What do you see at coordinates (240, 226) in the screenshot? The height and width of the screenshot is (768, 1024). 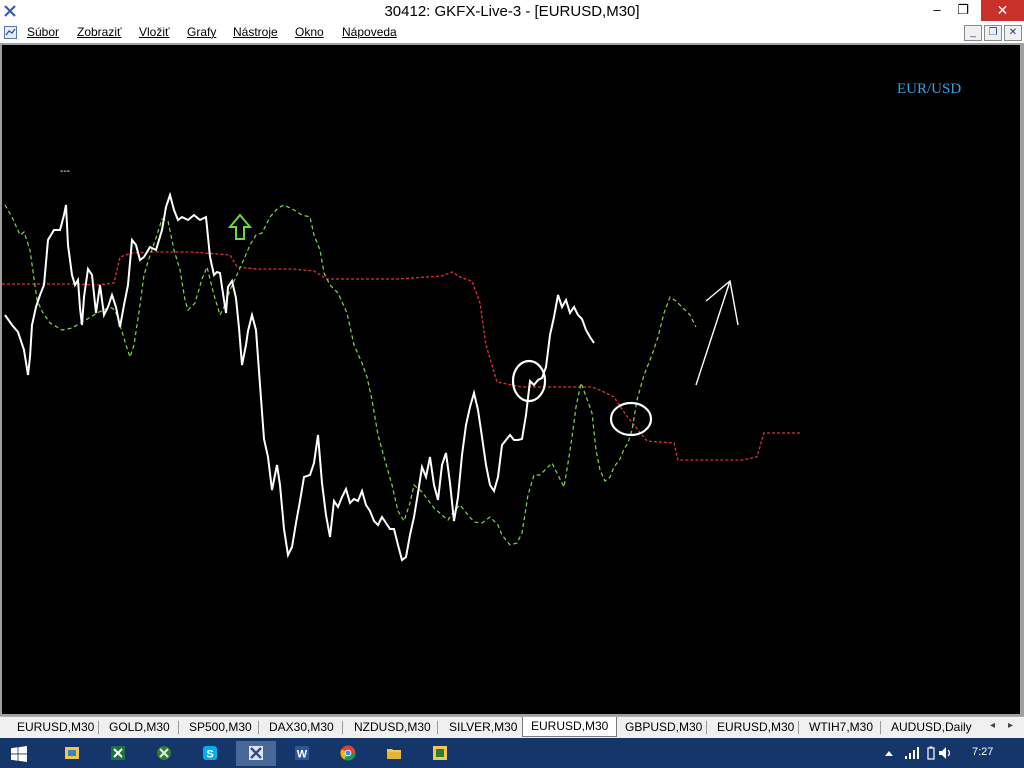 I see `up-arrow-marker-icon` at bounding box center [240, 226].